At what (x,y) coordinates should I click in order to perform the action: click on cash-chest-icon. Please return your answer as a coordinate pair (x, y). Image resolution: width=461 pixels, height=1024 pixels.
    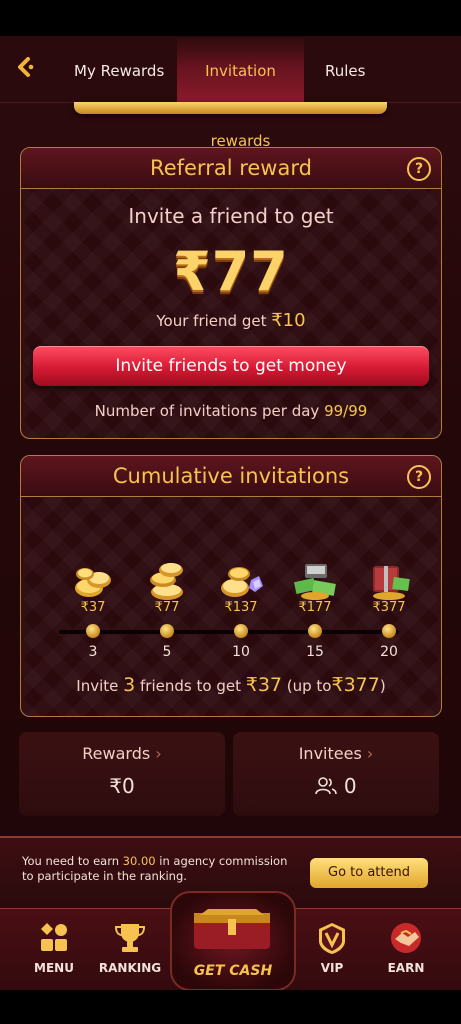
    Looking at the image, I should click on (232, 929).